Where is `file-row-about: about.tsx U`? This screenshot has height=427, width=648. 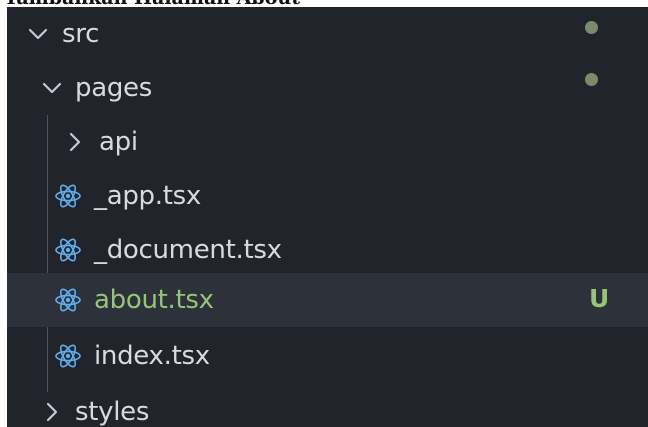 file-row-about: about.tsx U is located at coordinates (327, 300).